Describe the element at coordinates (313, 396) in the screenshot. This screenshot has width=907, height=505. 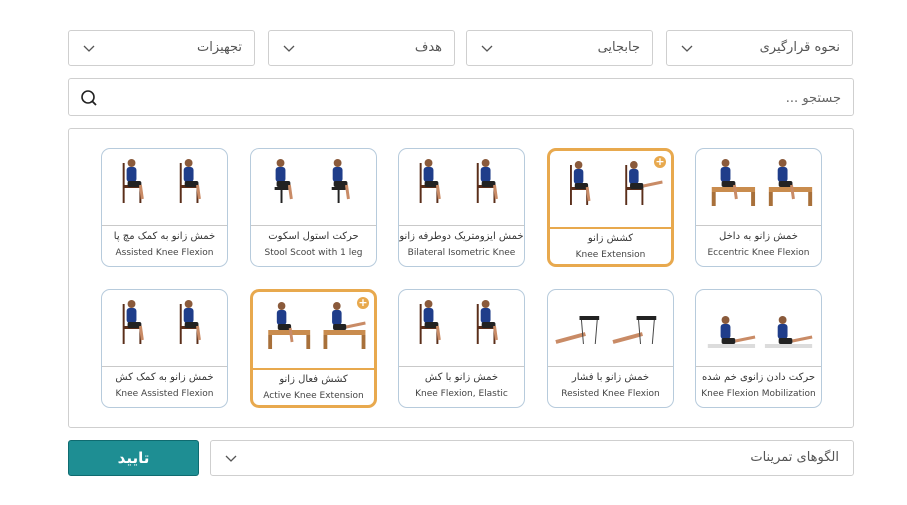
I see `exercise-title-en: Active Knee Extension` at that location.